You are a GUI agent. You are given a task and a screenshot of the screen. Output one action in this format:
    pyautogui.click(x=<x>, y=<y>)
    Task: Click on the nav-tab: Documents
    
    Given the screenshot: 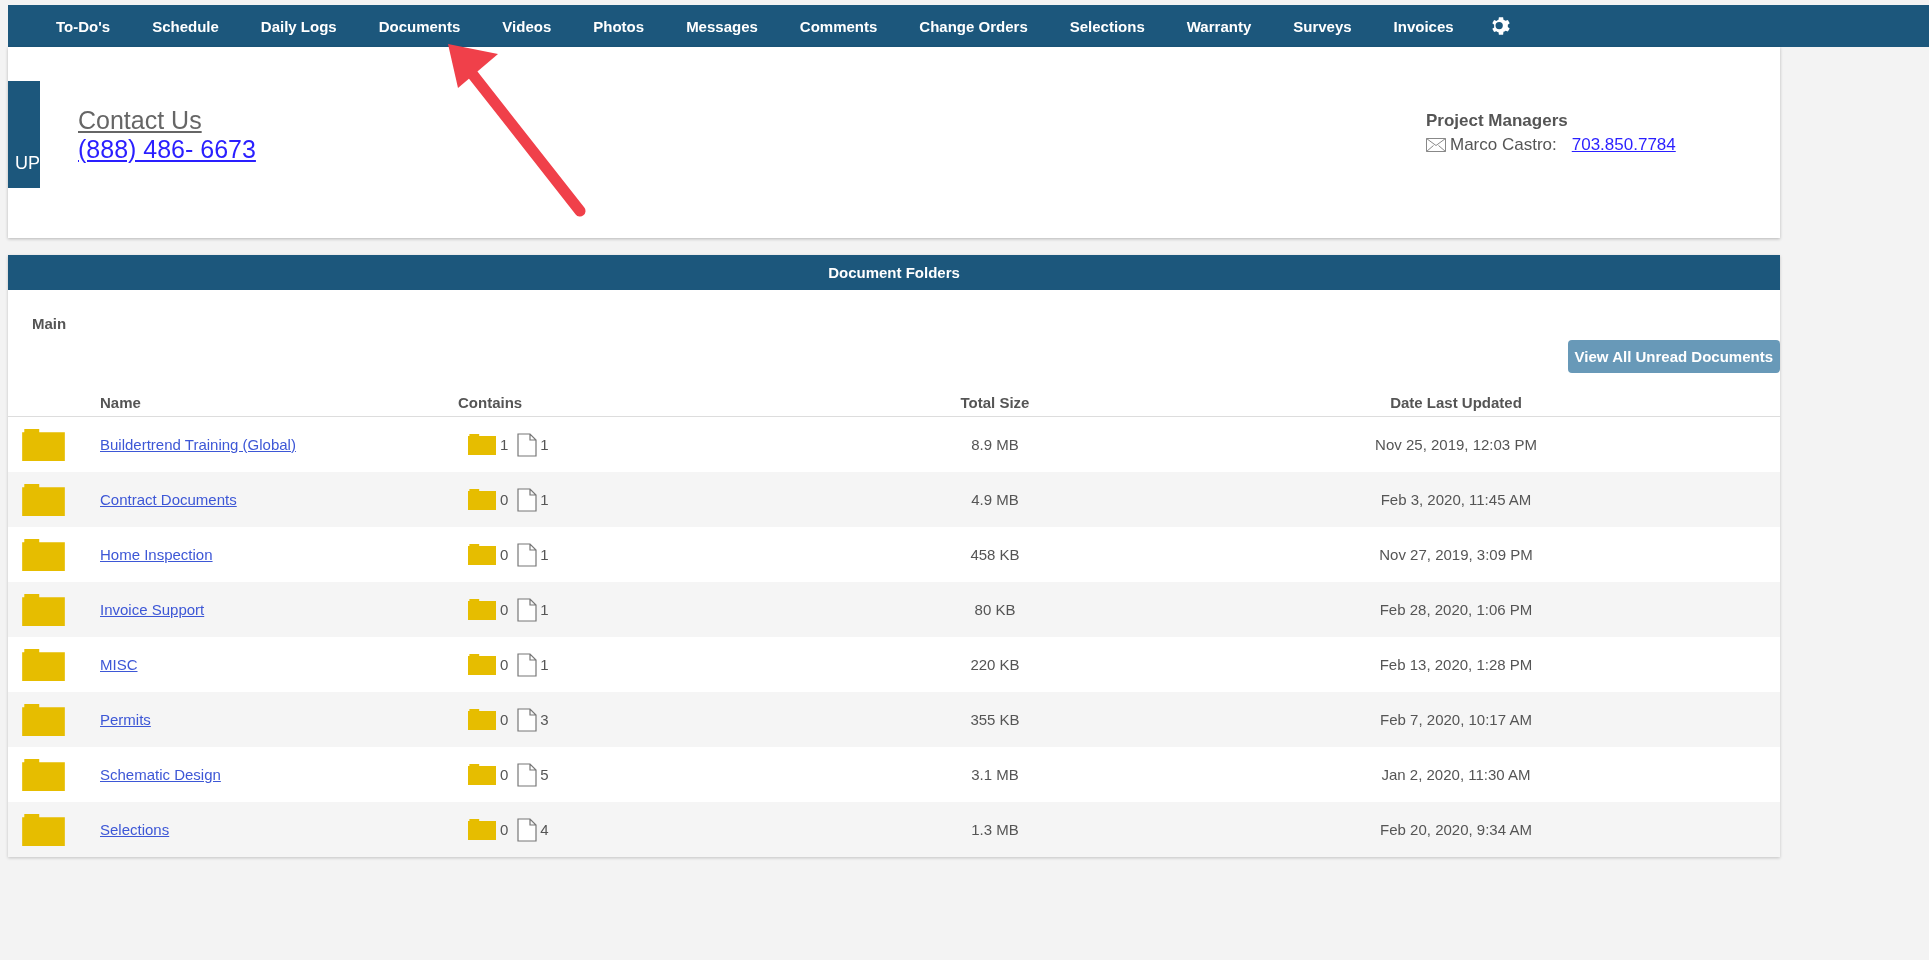 What is the action you would take?
    pyautogui.click(x=419, y=26)
    